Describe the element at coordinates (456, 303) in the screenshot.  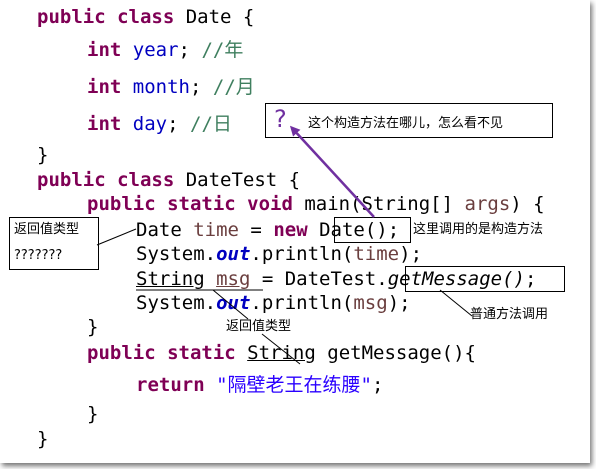
I see `normal-method-connector` at that location.